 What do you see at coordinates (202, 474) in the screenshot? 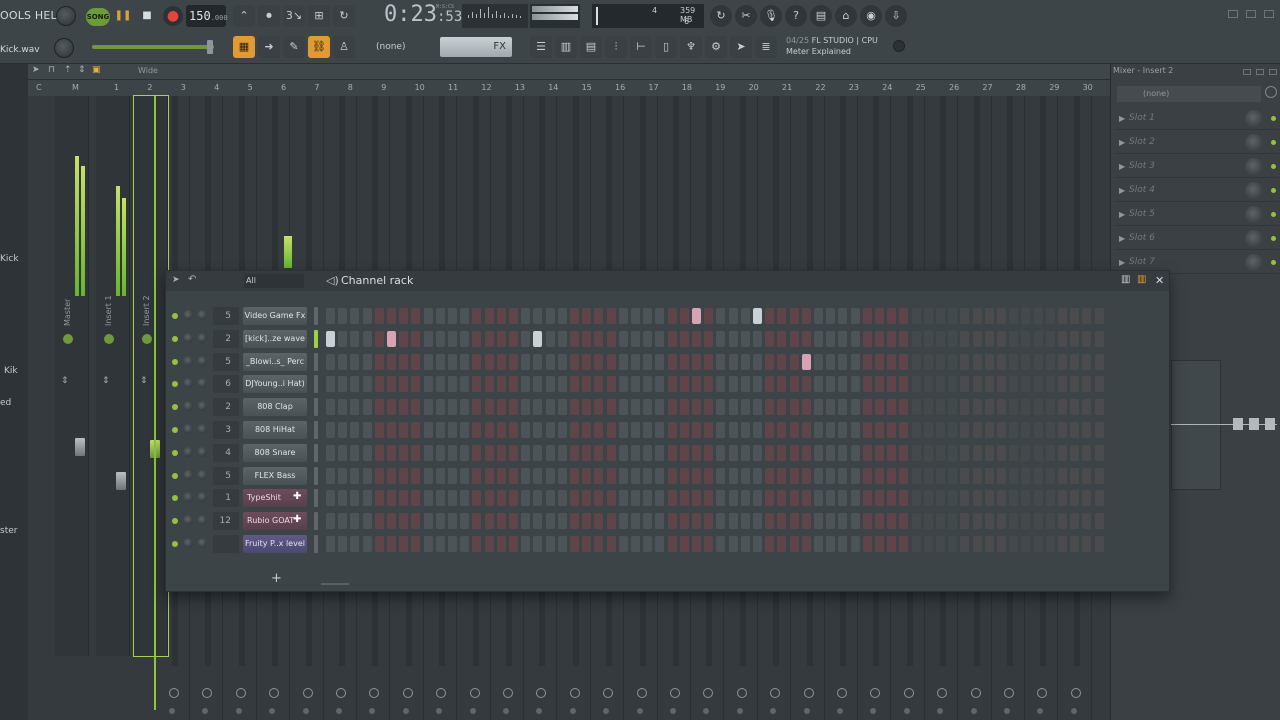
I see `volume-knob` at bounding box center [202, 474].